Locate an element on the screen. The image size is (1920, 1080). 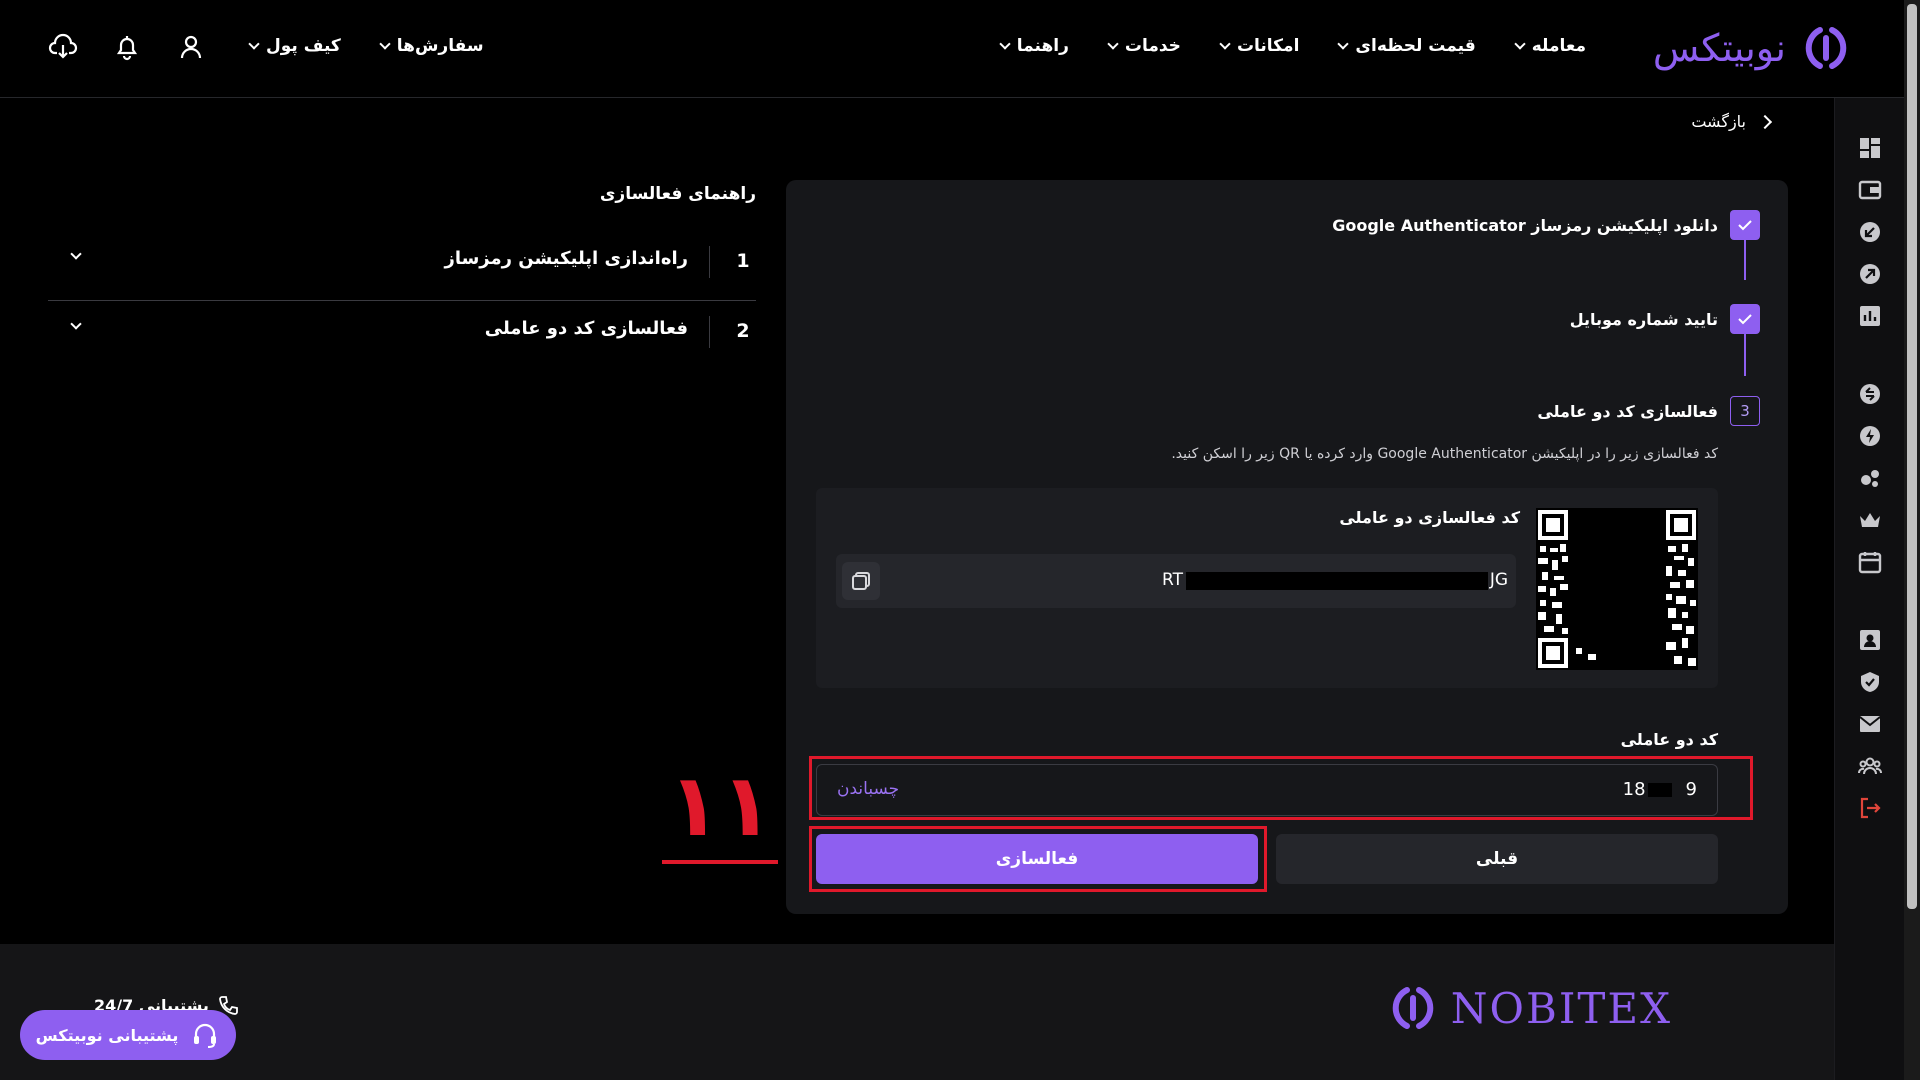
activation-code-start: RT is located at coordinates (1172, 580).